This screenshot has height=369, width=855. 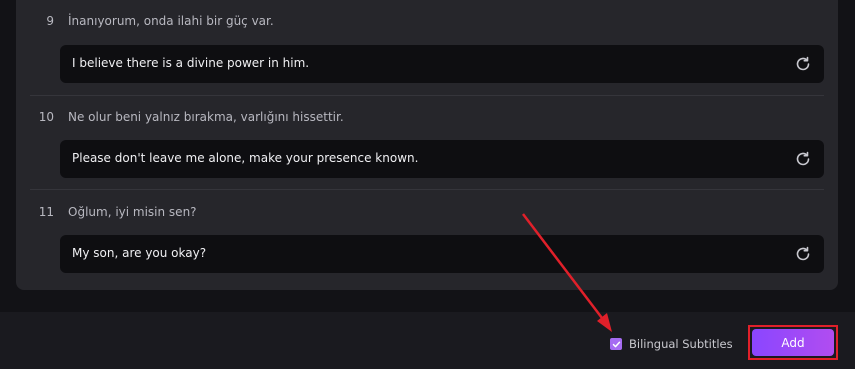 What do you see at coordinates (442, 254) in the screenshot?
I see `translation-field: My son, are you okay?` at bounding box center [442, 254].